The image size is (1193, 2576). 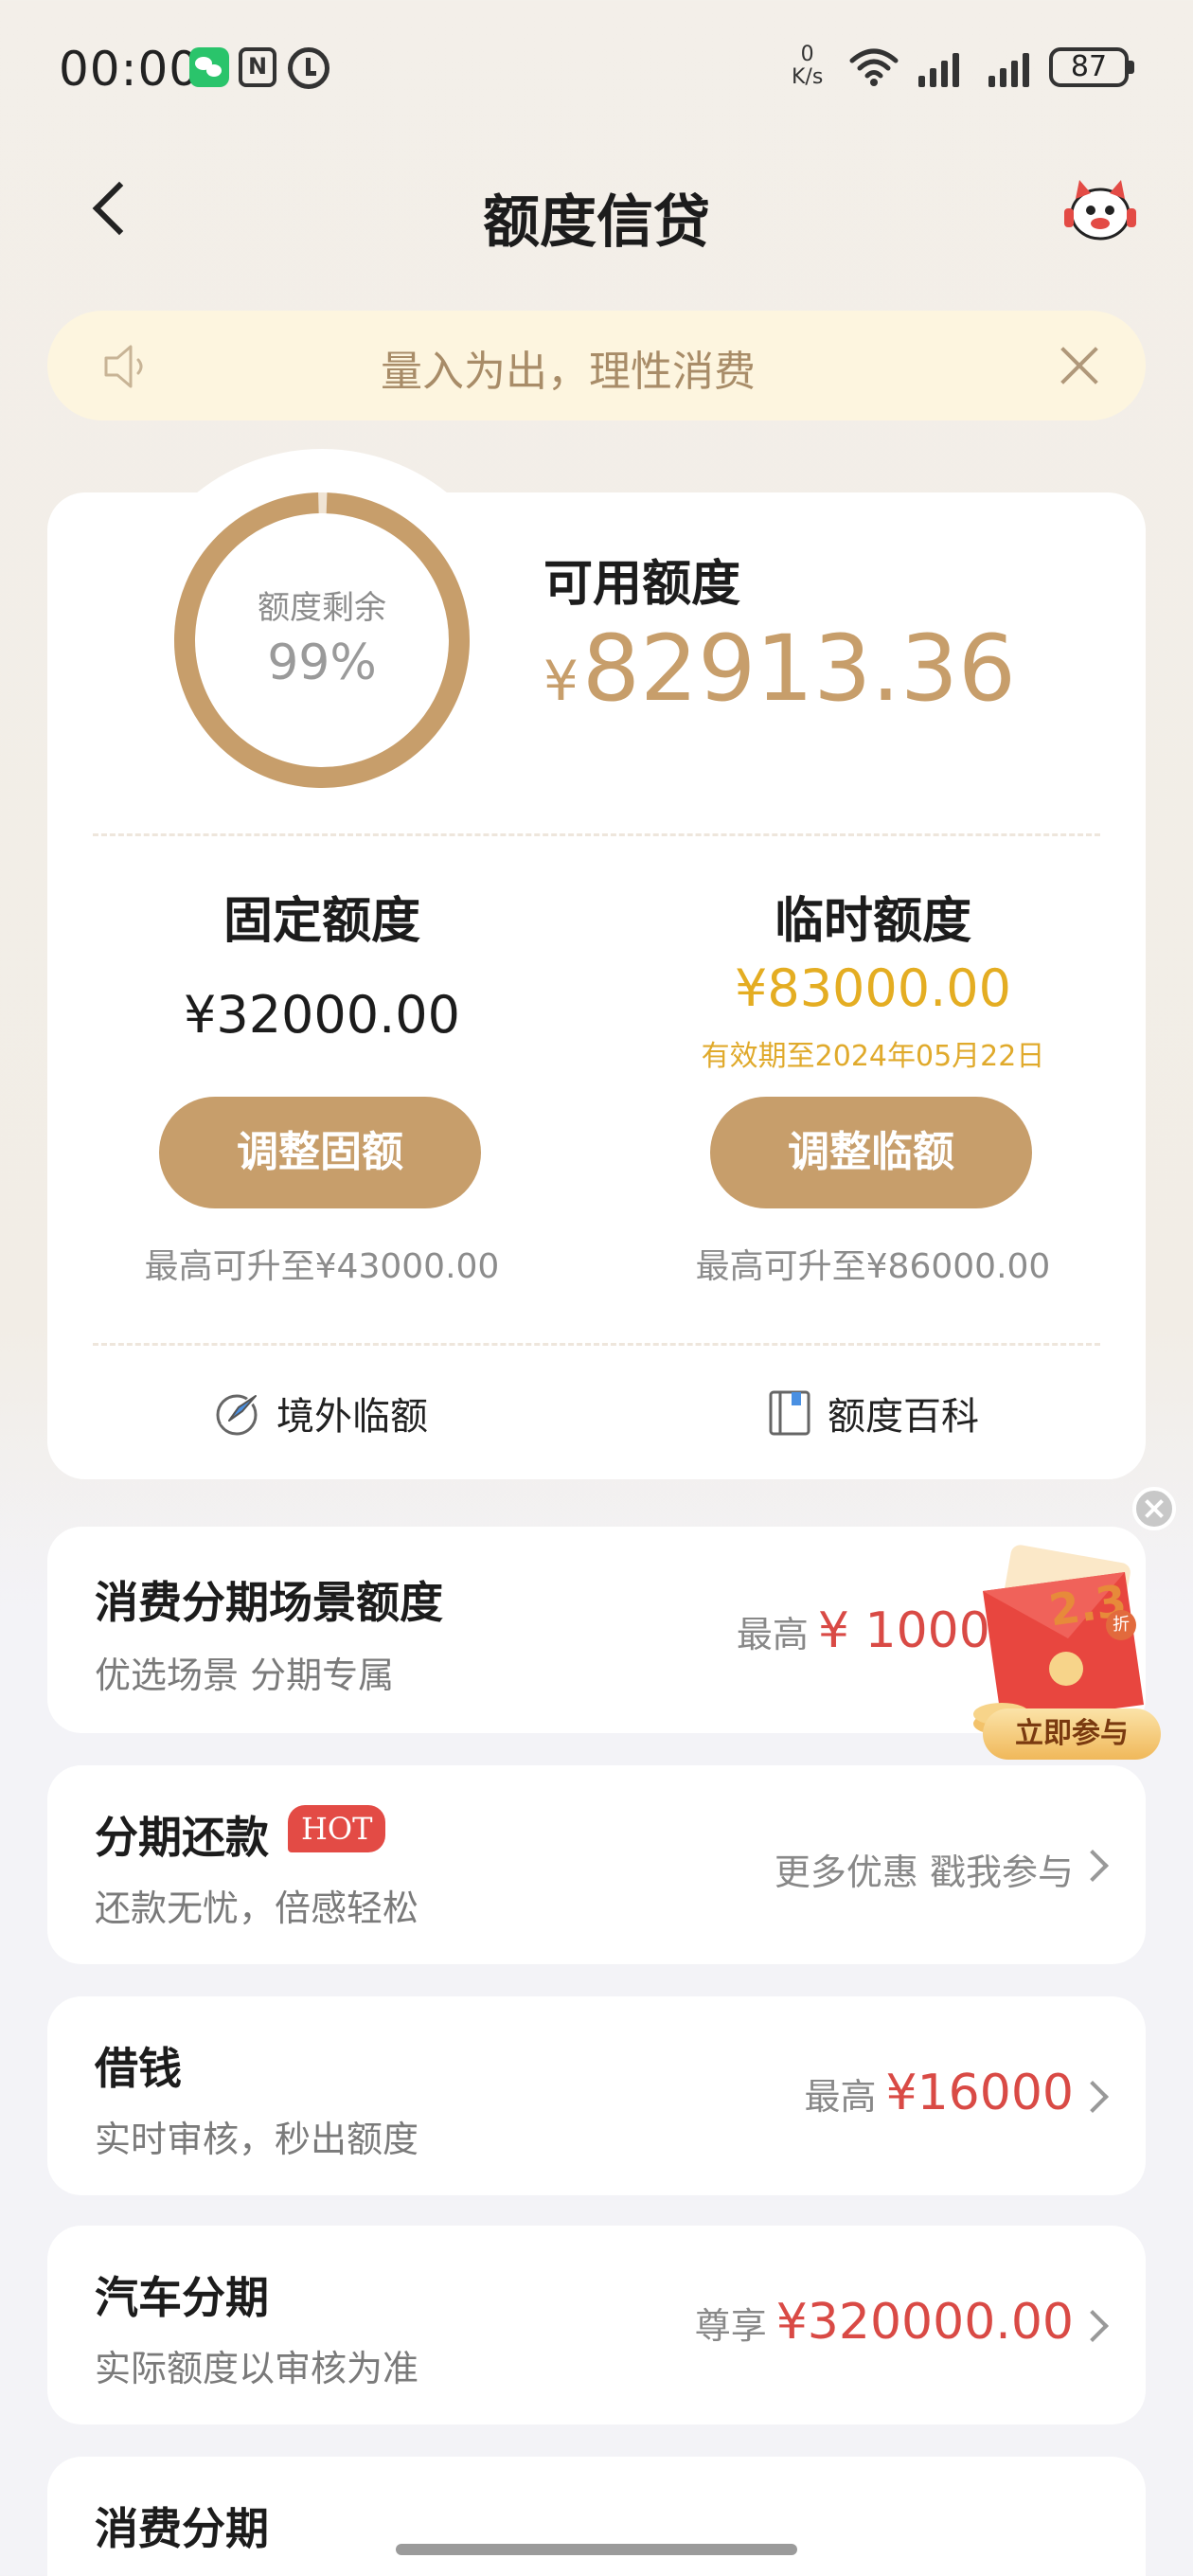 I want to click on notice-bar: 量入为出，理性消费, so click(x=596, y=365).